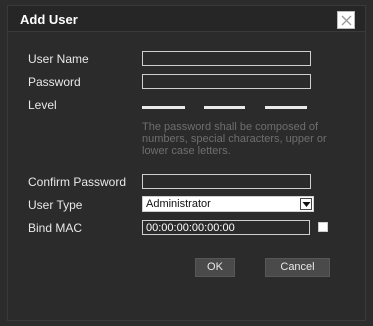 The width and height of the screenshot is (373, 326). Describe the element at coordinates (226, 181) in the screenshot. I see `confirm-password-input` at that location.